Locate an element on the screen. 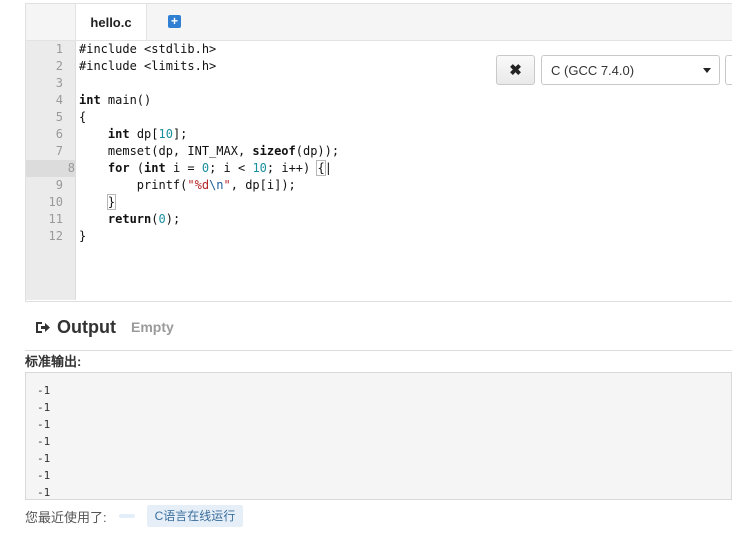 The width and height of the screenshot is (732, 533). recent-label: 您最近使用了: is located at coordinates (66, 517).